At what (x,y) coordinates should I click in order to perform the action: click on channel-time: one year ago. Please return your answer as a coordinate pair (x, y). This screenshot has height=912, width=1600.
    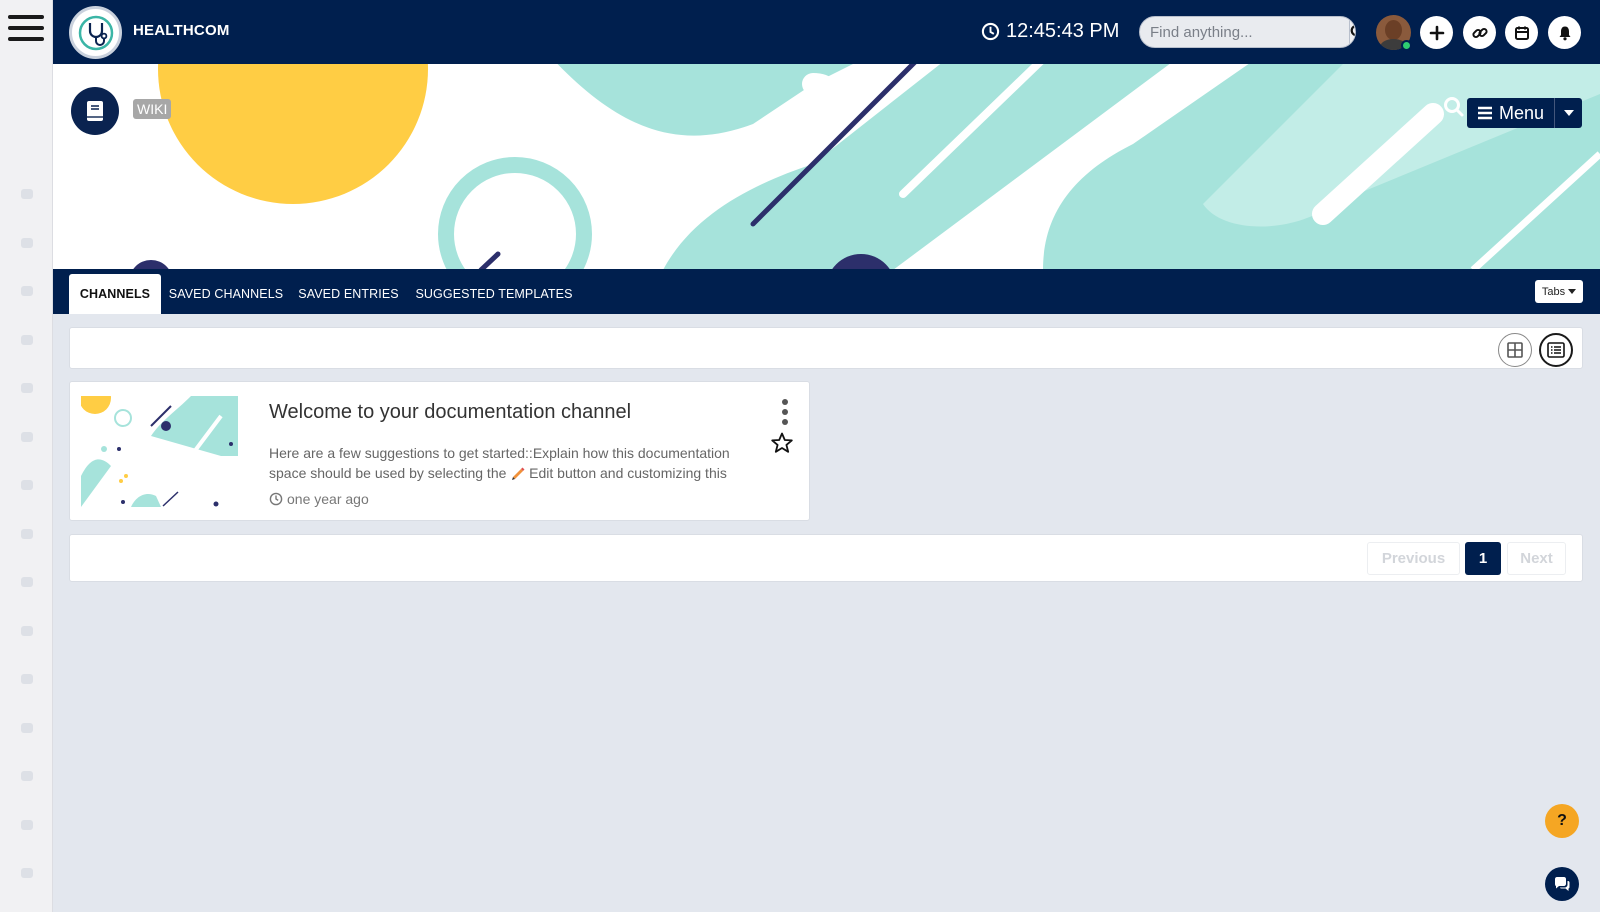
    Looking at the image, I should click on (328, 499).